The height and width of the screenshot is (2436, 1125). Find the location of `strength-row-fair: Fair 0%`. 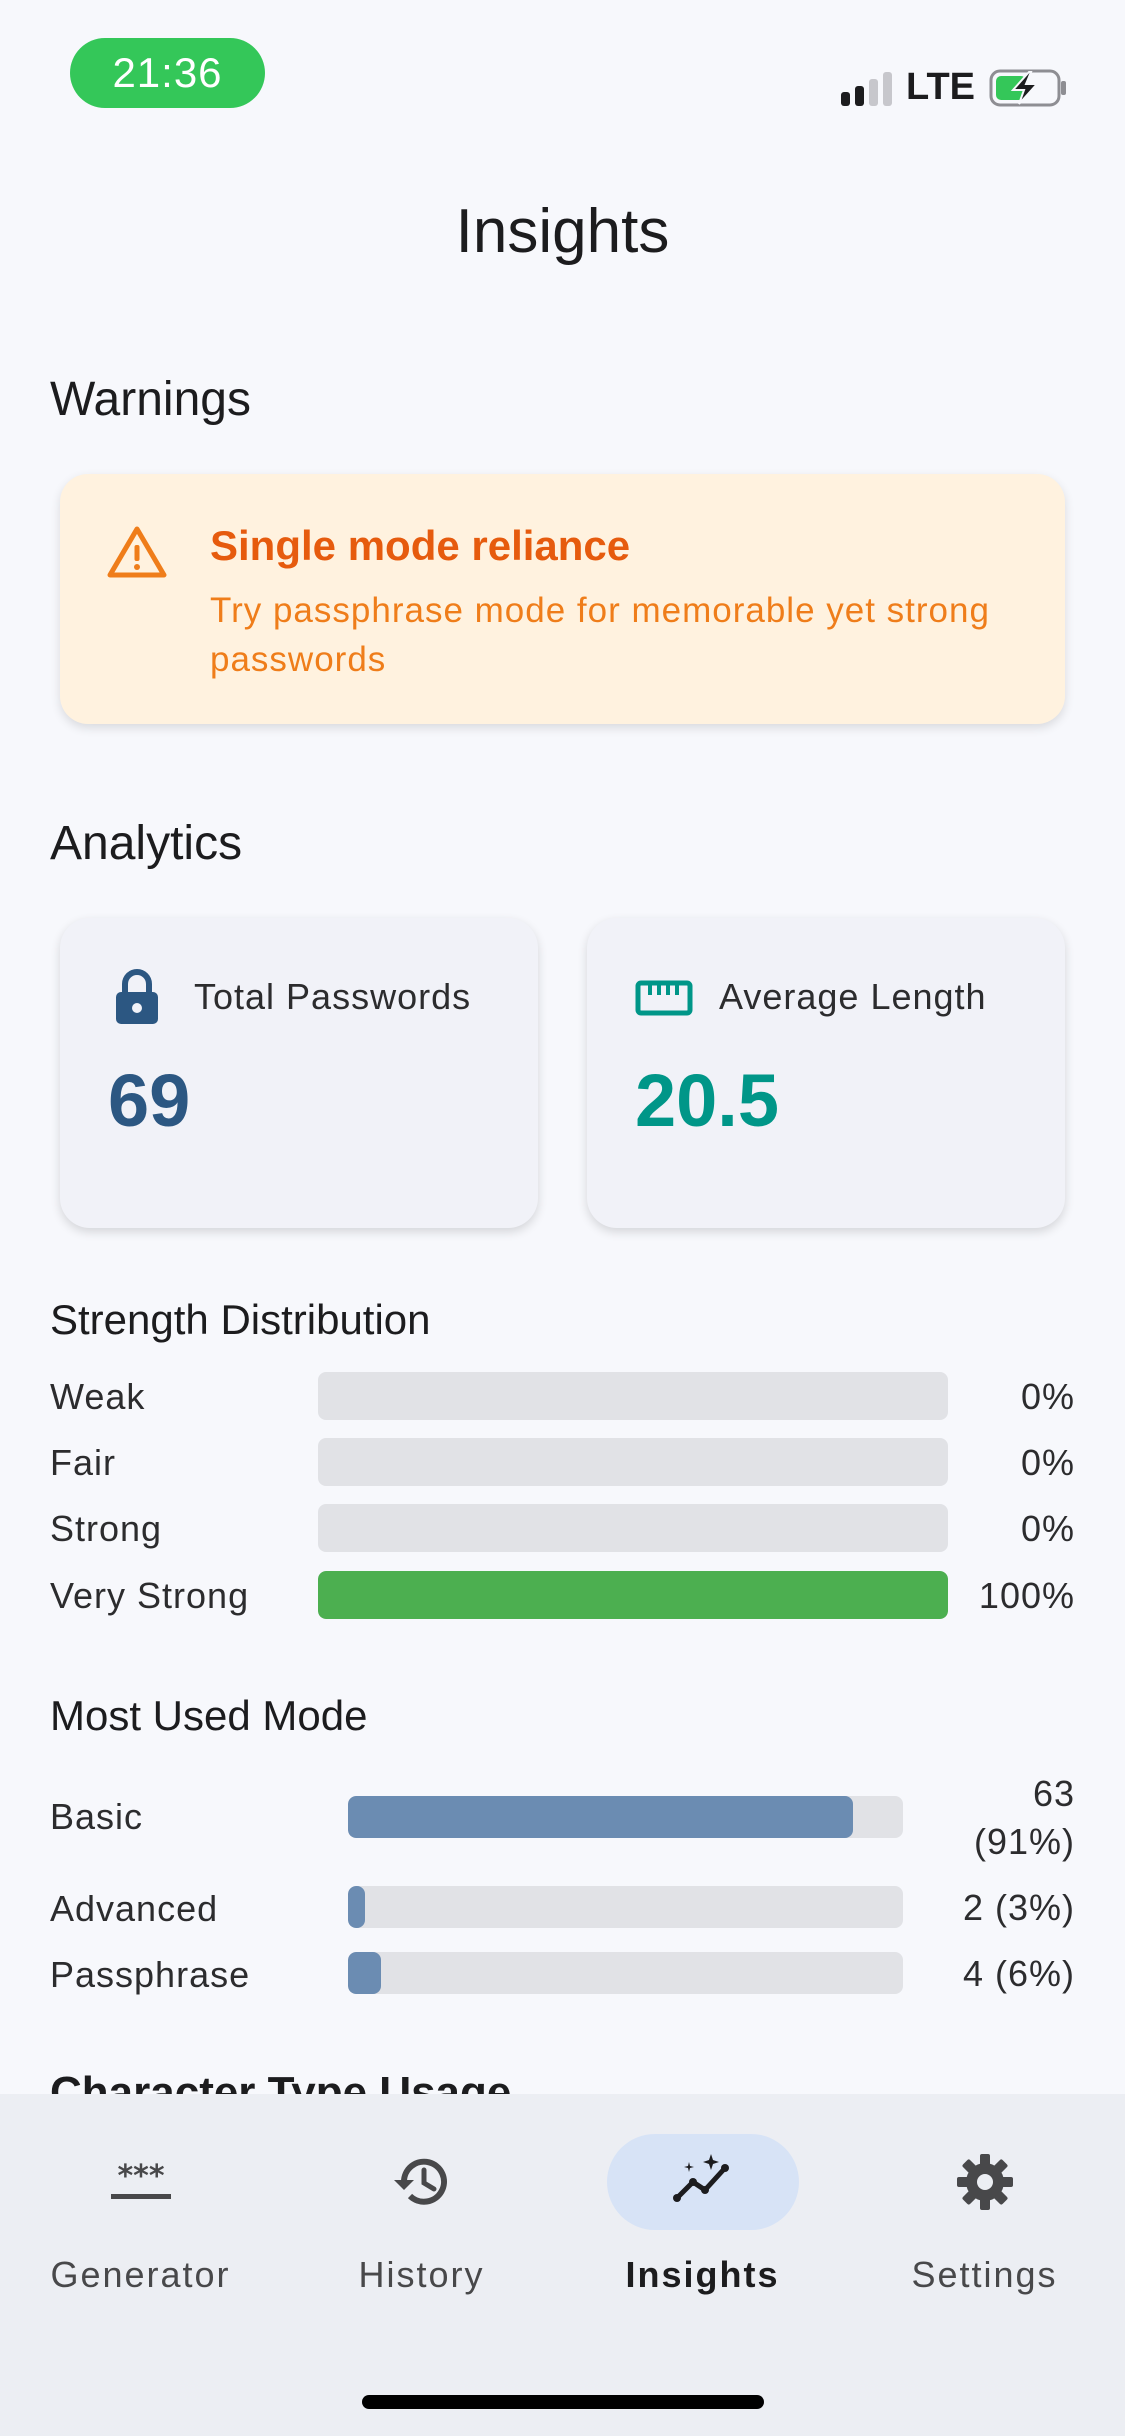

strength-row-fair: Fair 0% is located at coordinates (562, 1463).